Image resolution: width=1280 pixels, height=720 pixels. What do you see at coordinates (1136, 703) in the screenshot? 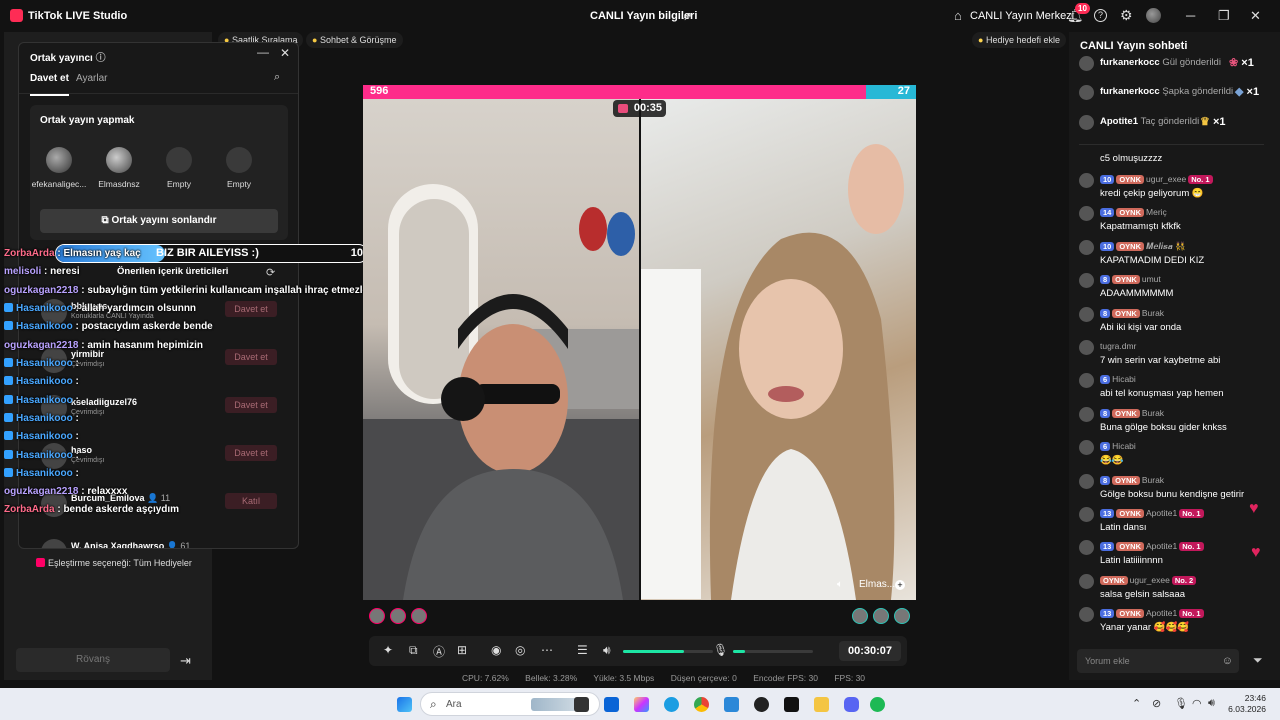
I see `chevron-up-icon: ⌃` at bounding box center [1136, 703].